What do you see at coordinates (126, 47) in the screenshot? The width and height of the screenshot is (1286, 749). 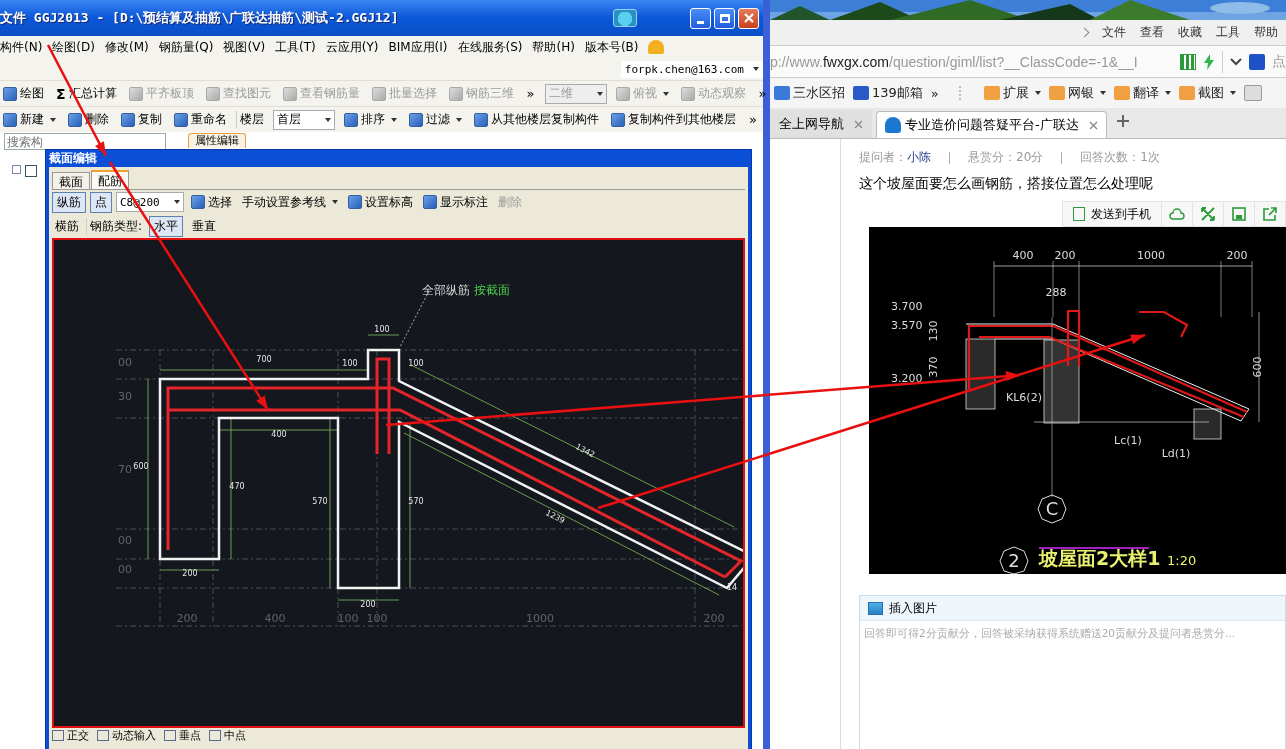 I see `menu-item: 修改(M)` at bounding box center [126, 47].